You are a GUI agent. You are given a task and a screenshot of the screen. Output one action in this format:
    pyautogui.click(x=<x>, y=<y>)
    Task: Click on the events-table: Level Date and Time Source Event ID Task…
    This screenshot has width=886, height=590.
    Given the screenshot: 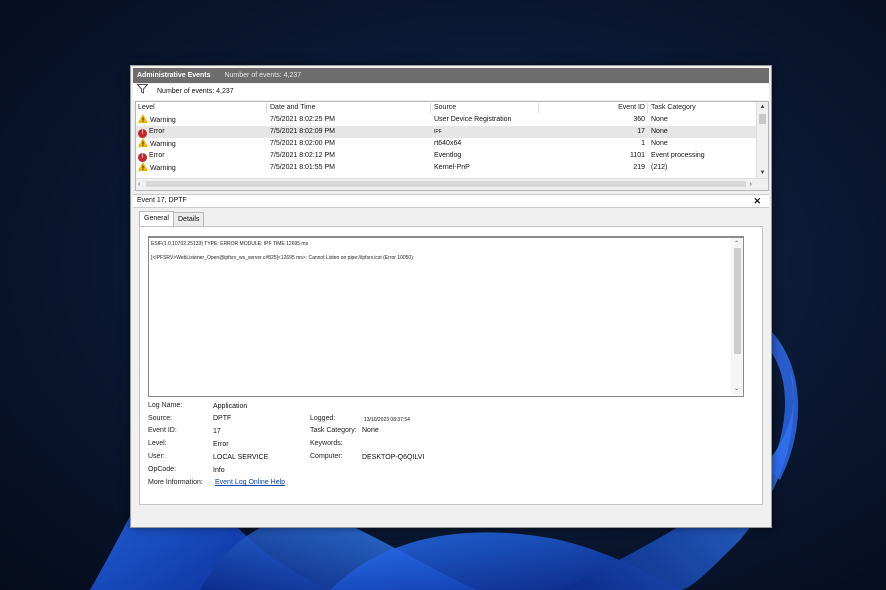 What is the action you would take?
    pyautogui.click(x=452, y=146)
    